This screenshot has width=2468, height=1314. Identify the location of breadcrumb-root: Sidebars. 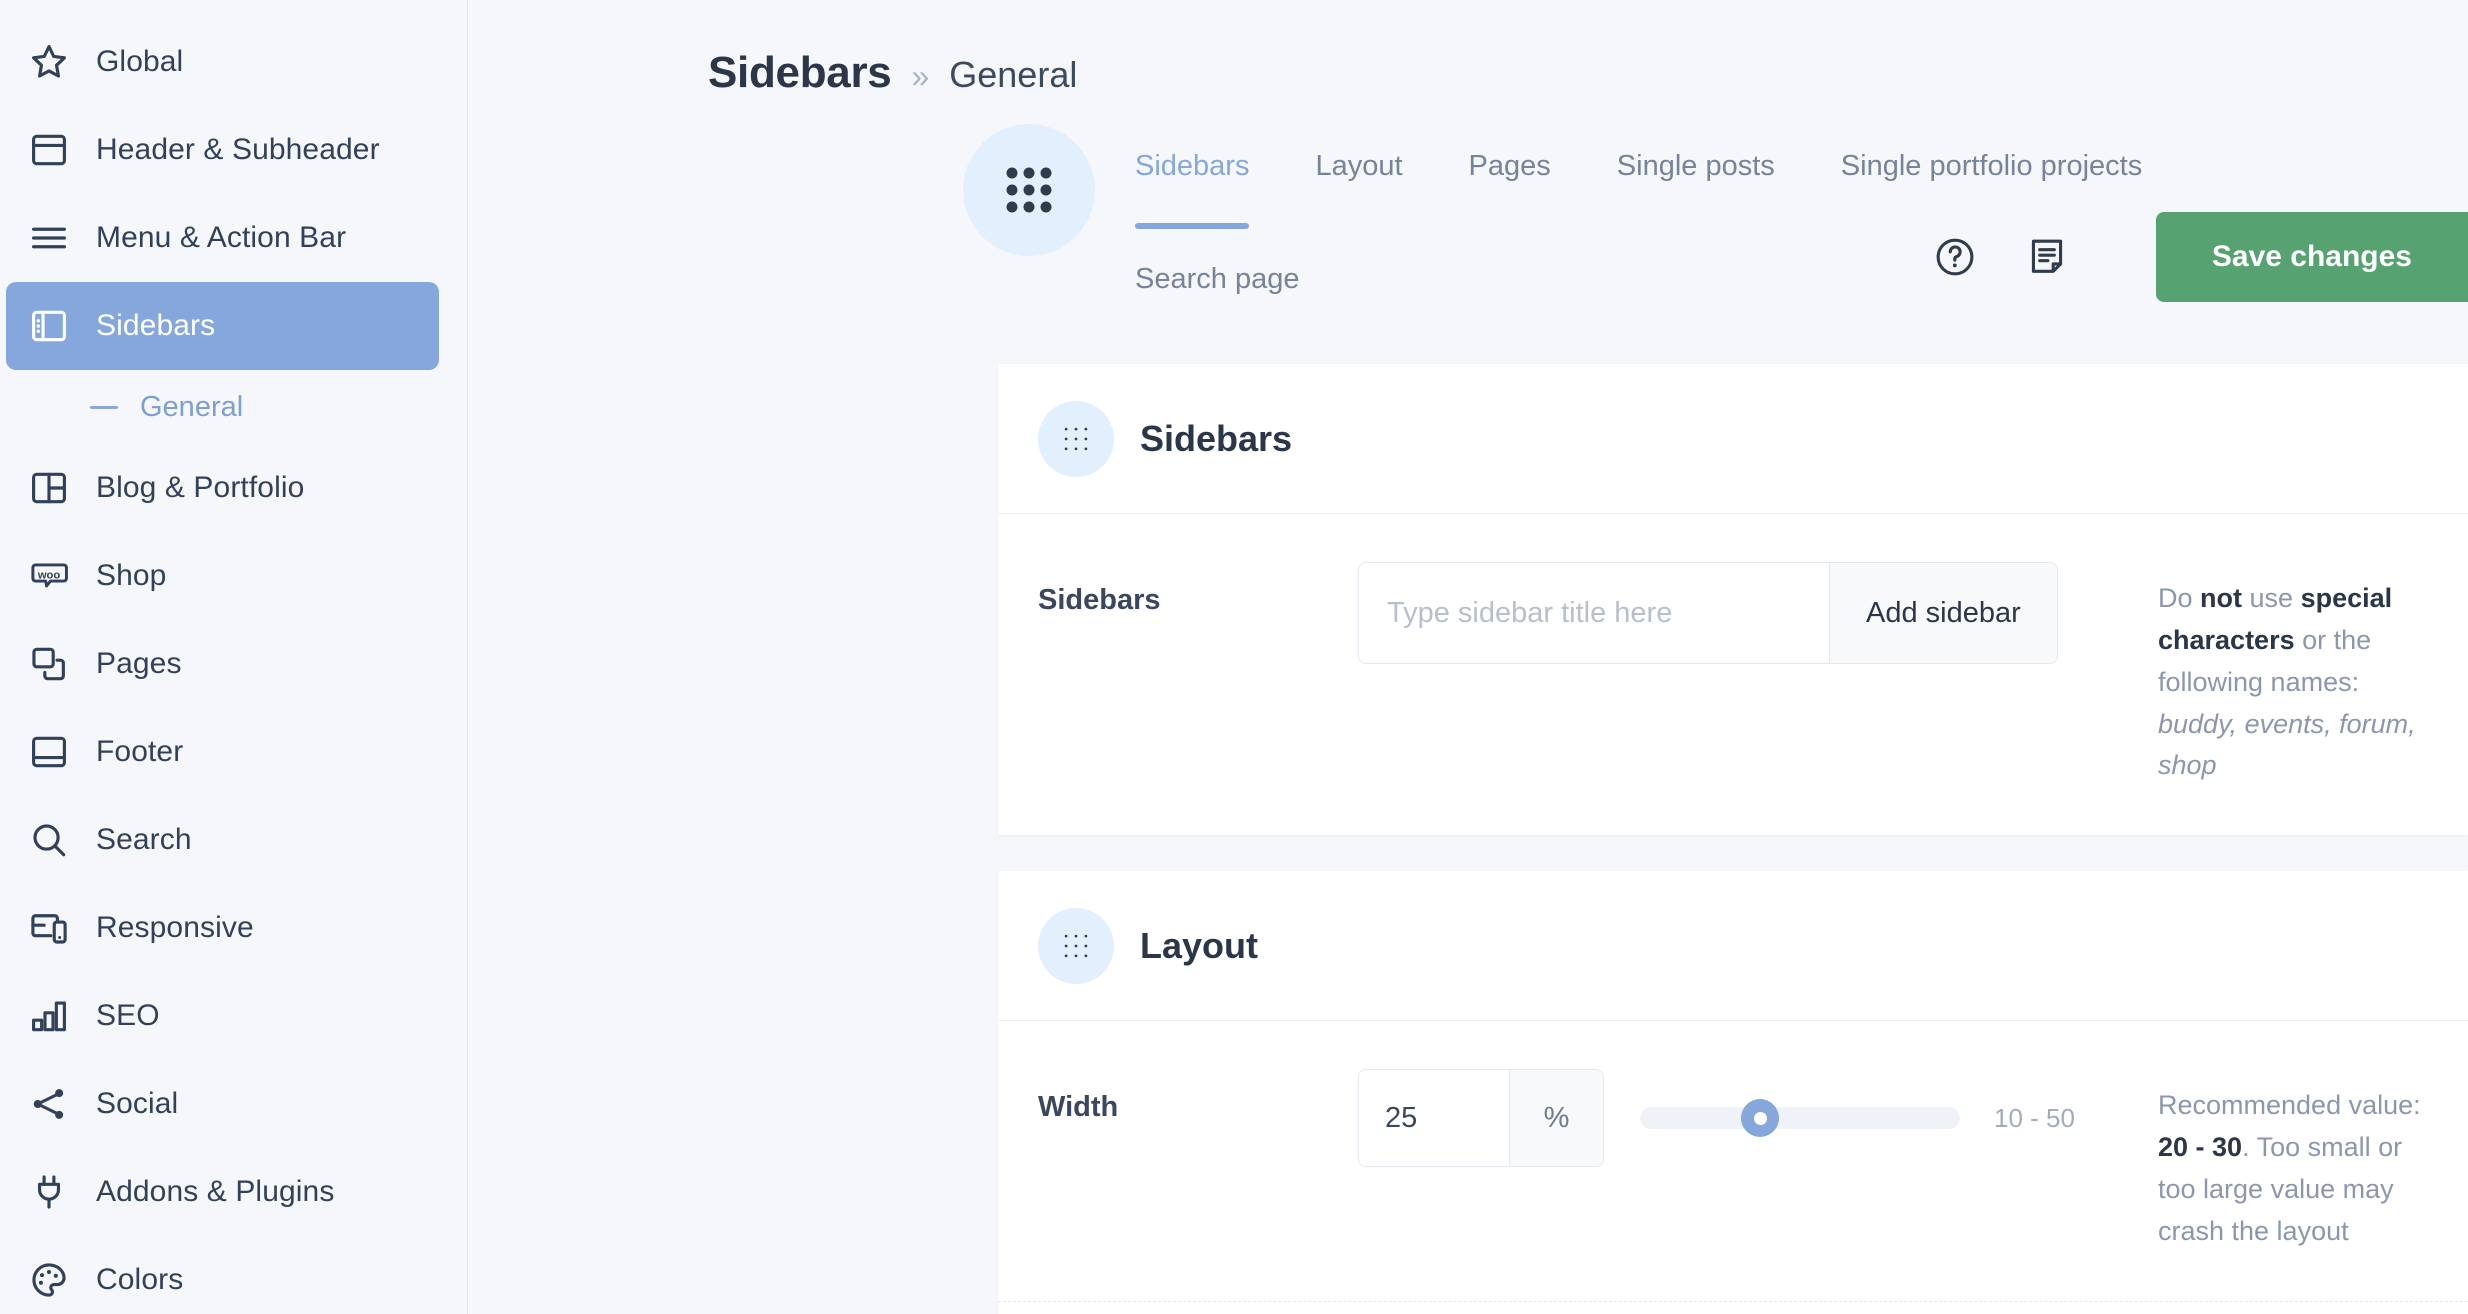
(800, 73).